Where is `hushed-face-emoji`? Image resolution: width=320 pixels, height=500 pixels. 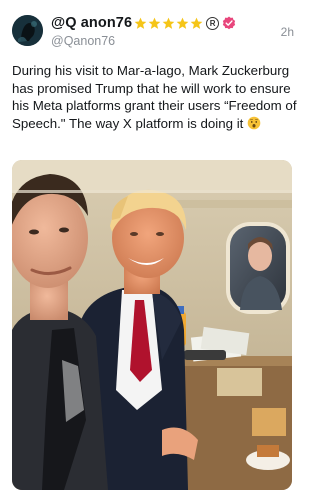
hushed-face-emoji is located at coordinates (254, 122).